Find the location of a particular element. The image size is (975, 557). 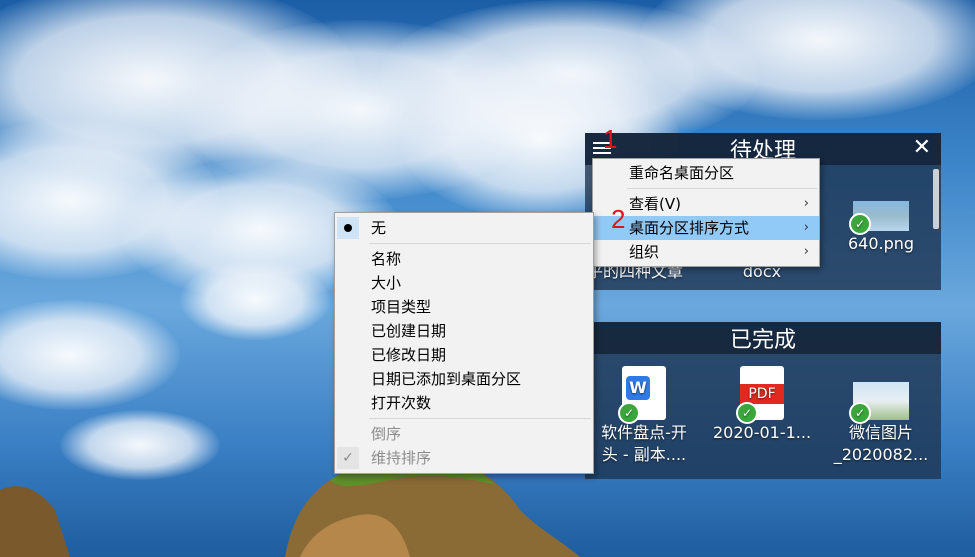

menu-item-label: 已修改日期 is located at coordinates (409, 355).